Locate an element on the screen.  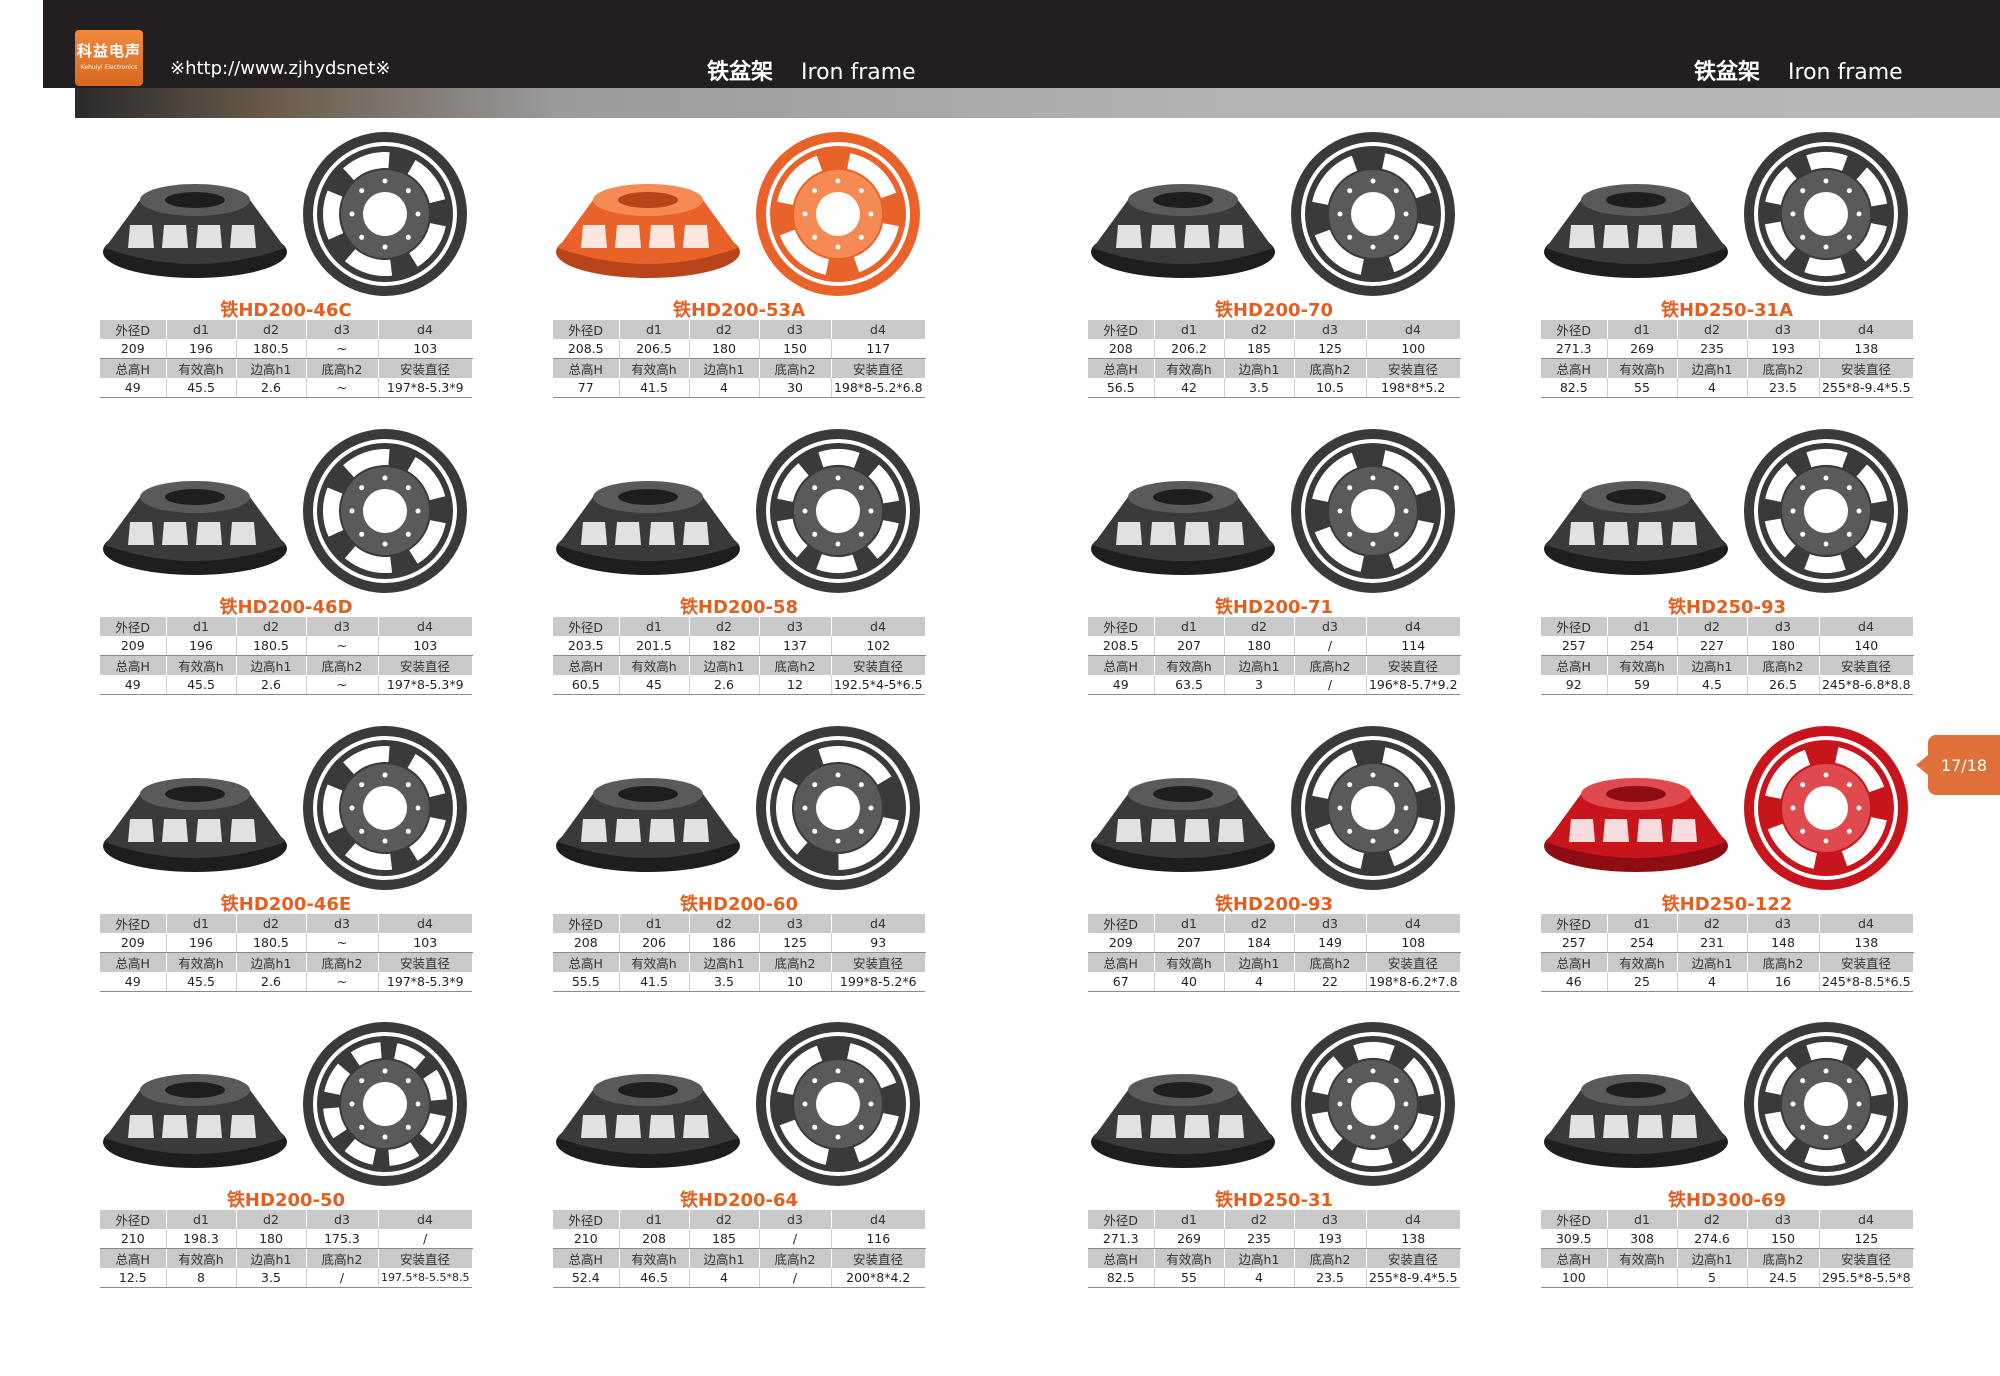
spec-value-cell: 26.5 is located at coordinates (1783, 685).